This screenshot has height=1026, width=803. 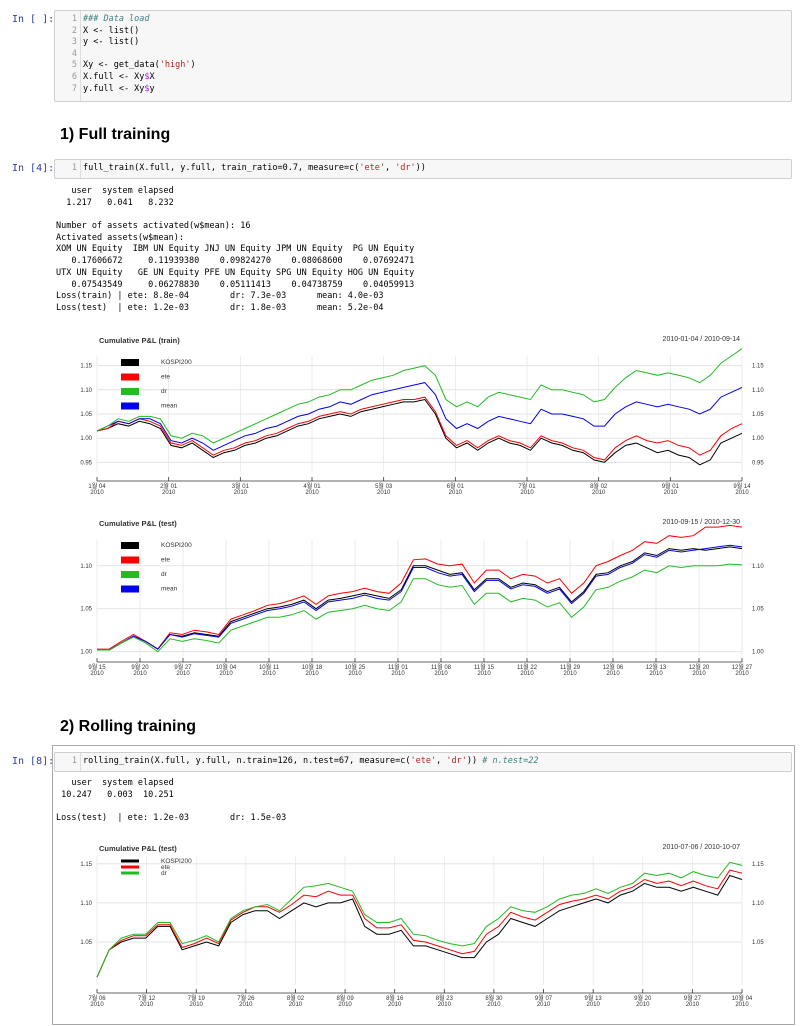 I want to click on x-tick-label: 8월 23, so click(x=445, y=998).